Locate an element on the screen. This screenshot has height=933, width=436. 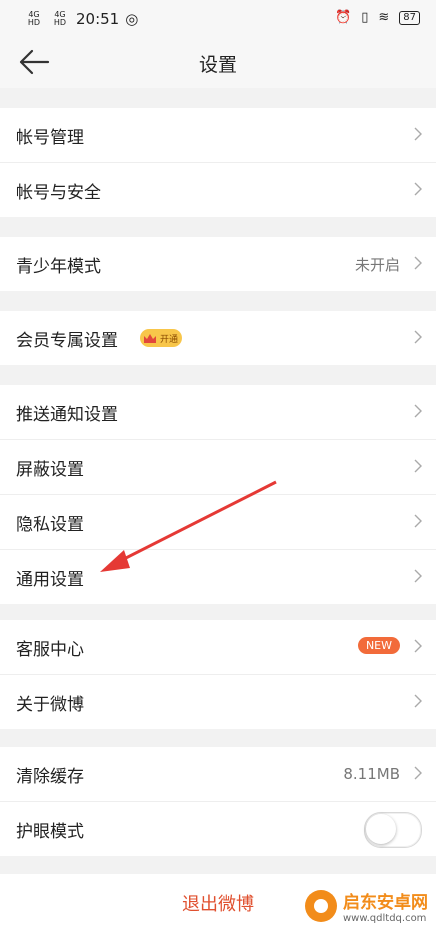
weibo-notify-icon: ◎ is located at coordinates (132, 19).